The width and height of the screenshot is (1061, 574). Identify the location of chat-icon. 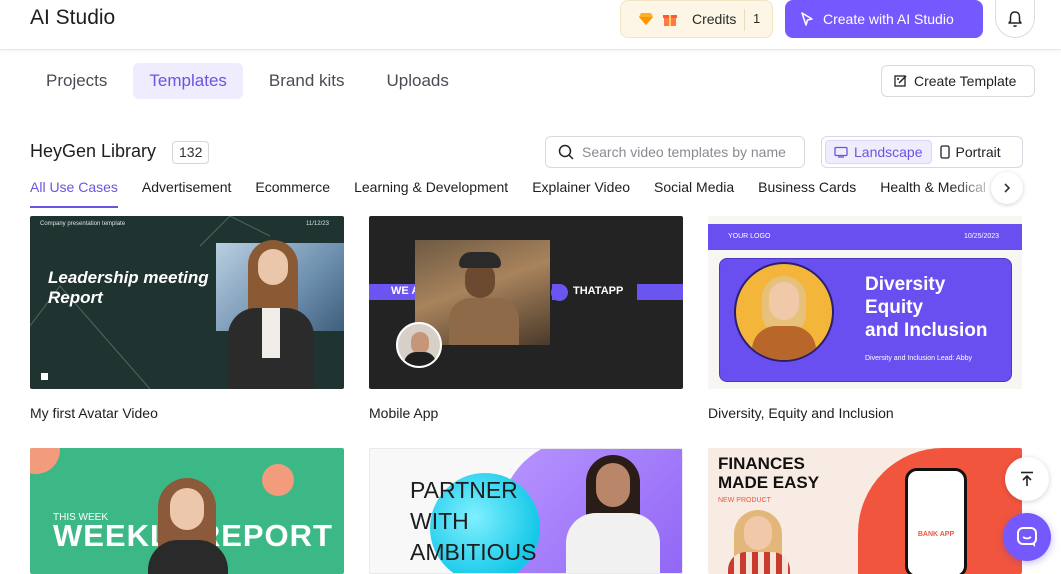
(1027, 537).